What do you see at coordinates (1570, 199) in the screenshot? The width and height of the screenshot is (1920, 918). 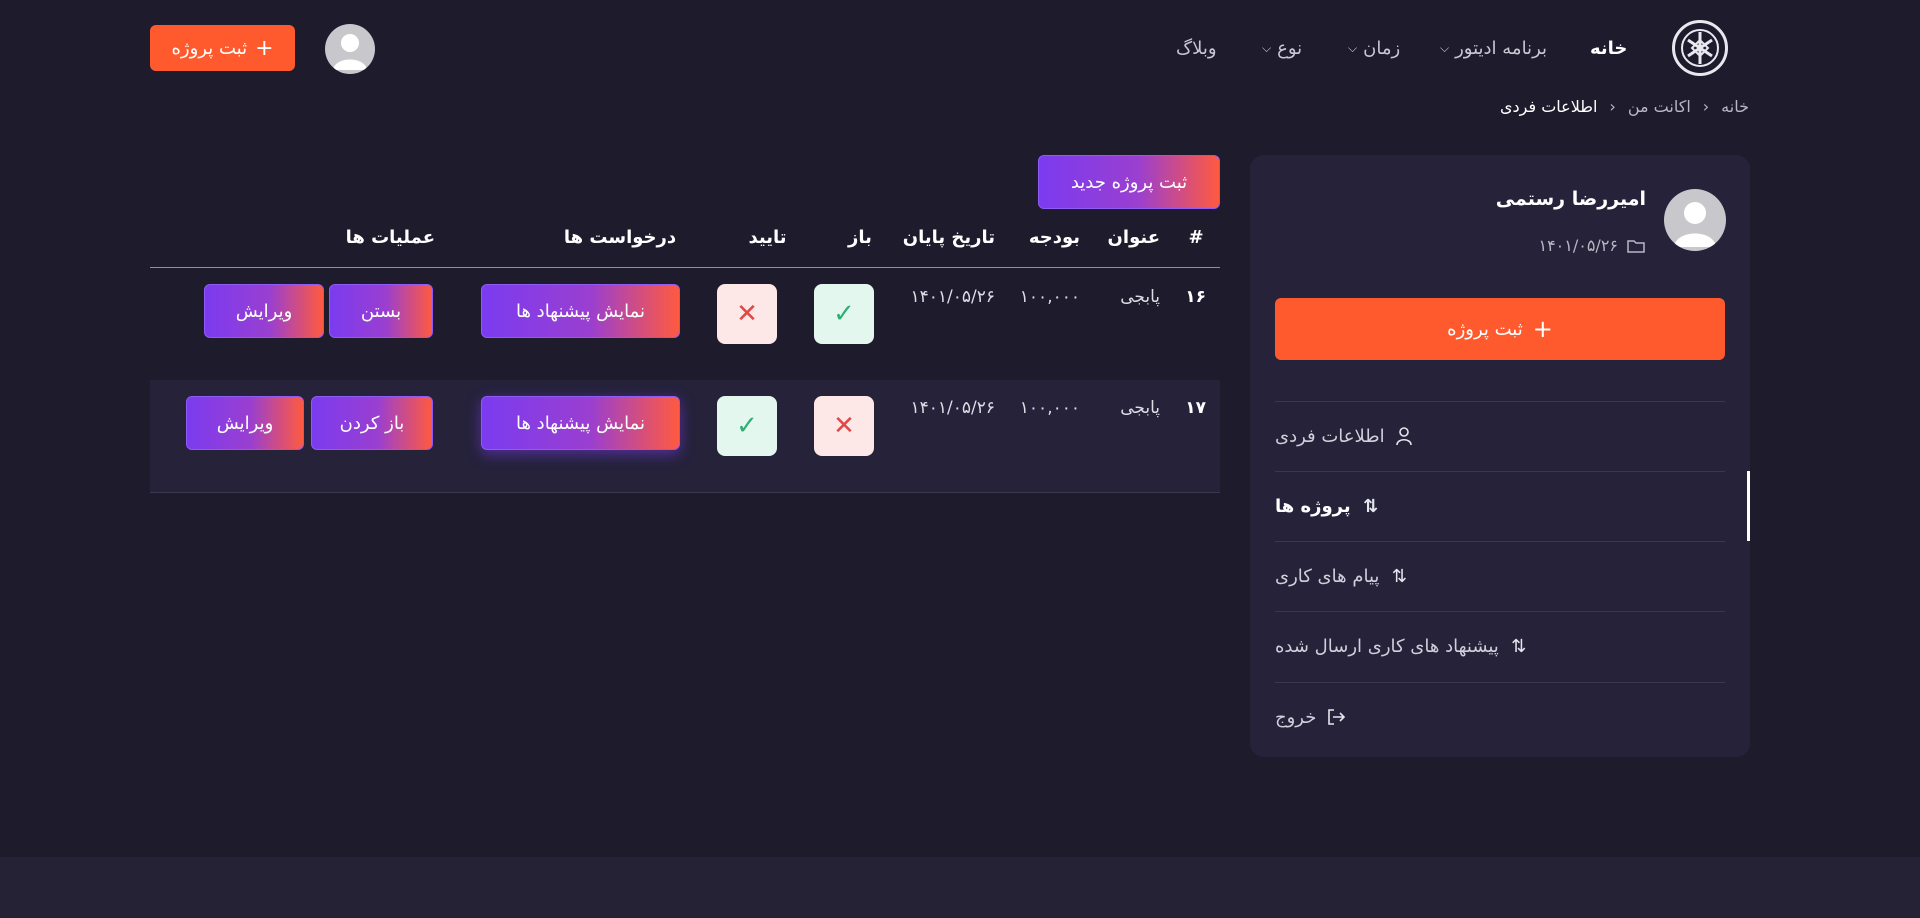 I see `sidebar-user-name: امیررضا رستمی` at bounding box center [1570, 199].